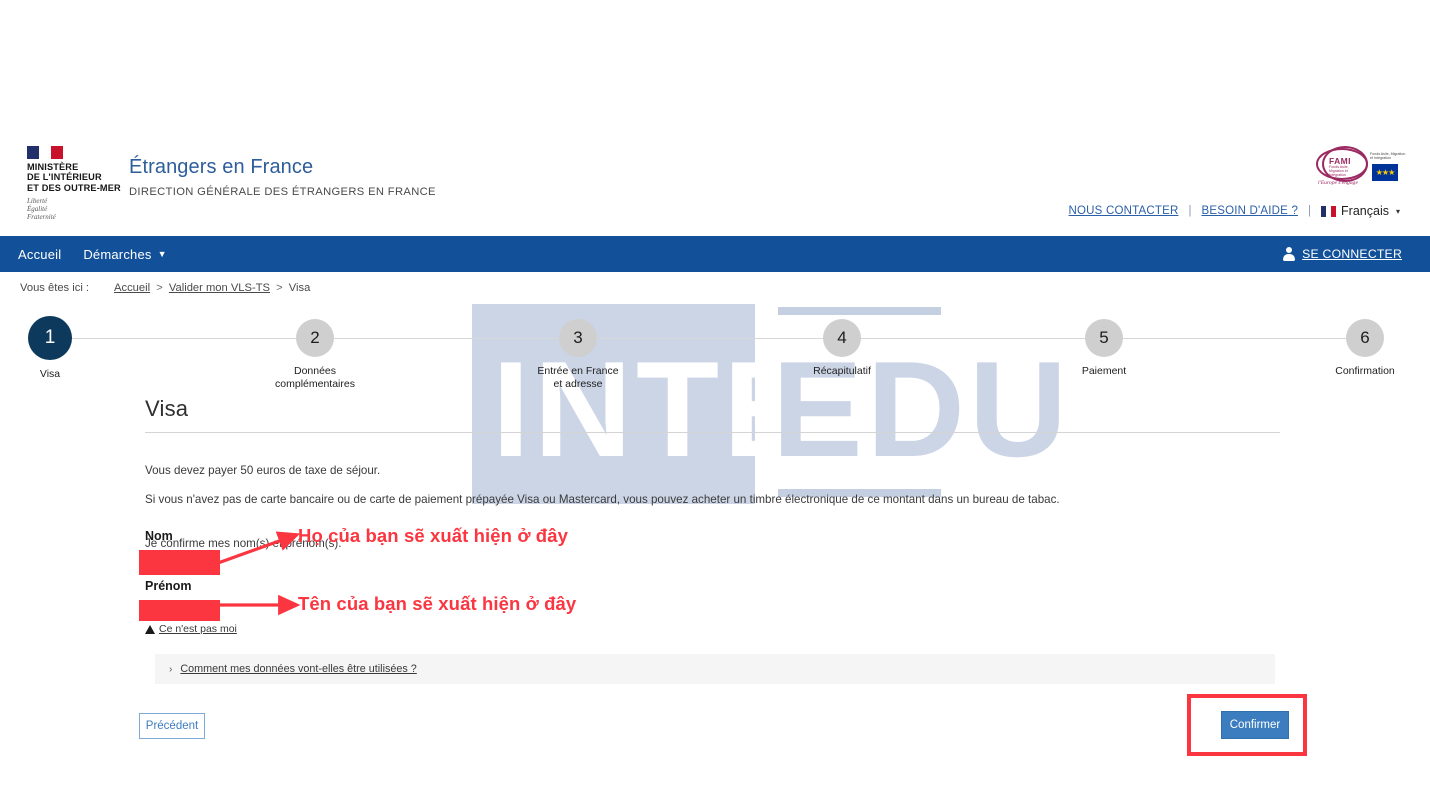  Describe the element at coordinates (45, 152) in the screenshot. I see `french-flag-icon` at that location.